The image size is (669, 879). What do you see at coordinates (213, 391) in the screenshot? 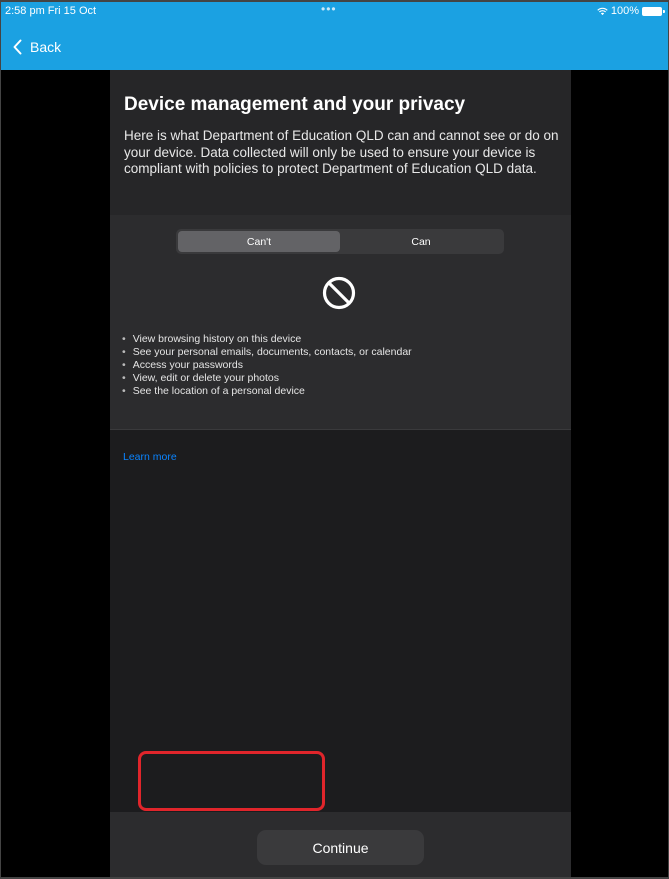
I see `list-item: • See the location of a personal device` at bounding box center [213, 391].